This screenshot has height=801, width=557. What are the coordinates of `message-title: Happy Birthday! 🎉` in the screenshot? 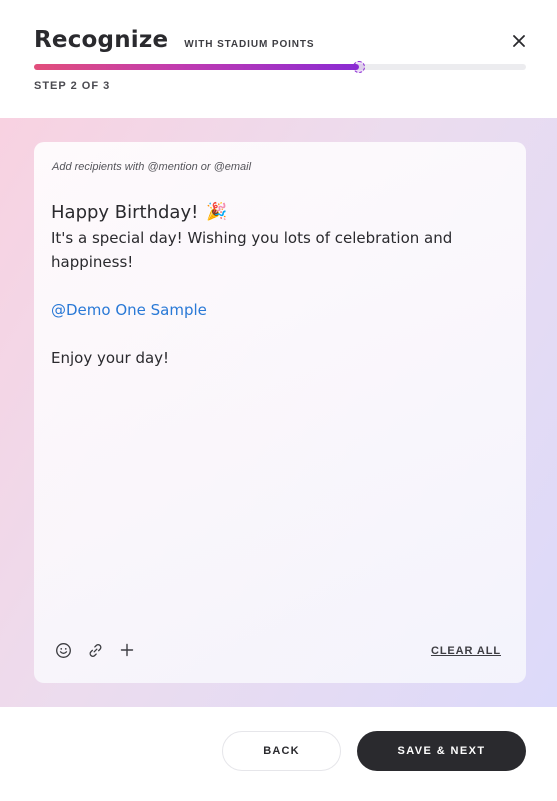 It's located at (281, 212).